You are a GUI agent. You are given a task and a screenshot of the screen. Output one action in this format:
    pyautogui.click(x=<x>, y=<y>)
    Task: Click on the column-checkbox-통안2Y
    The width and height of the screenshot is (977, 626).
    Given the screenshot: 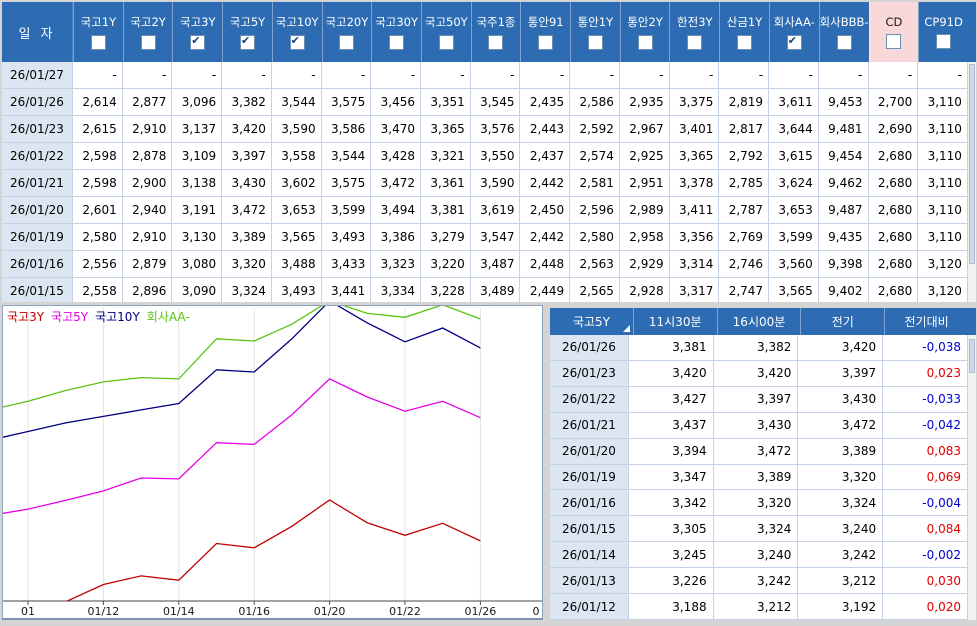 What is the action you would take?
    pyautogui.click(x=645, y=42)
    